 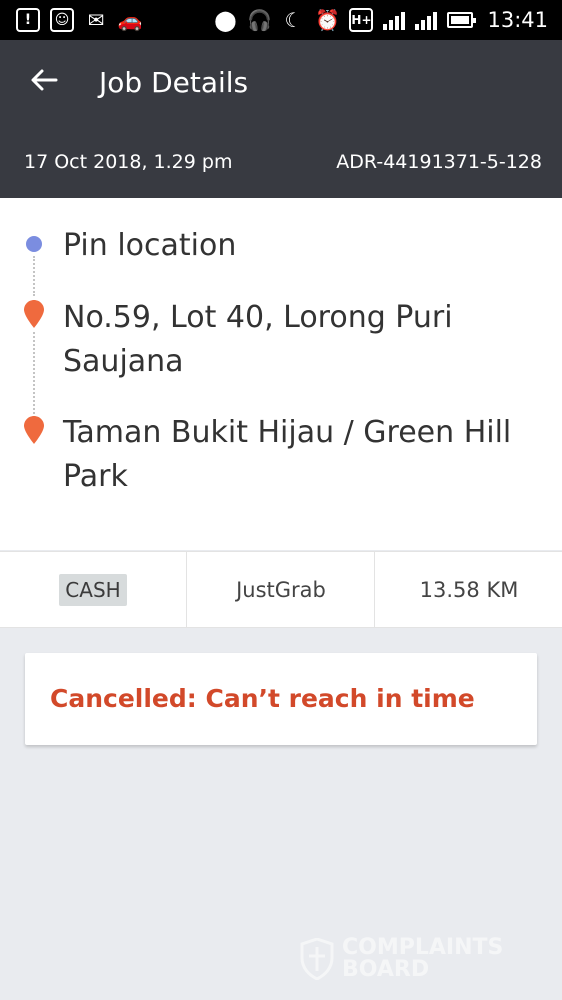 What do you see at coordinates (128, 162) in the screenshot?
I see `job-date: 17 Oct 2018, 1.29 pm` at bounding box center [128, 162].